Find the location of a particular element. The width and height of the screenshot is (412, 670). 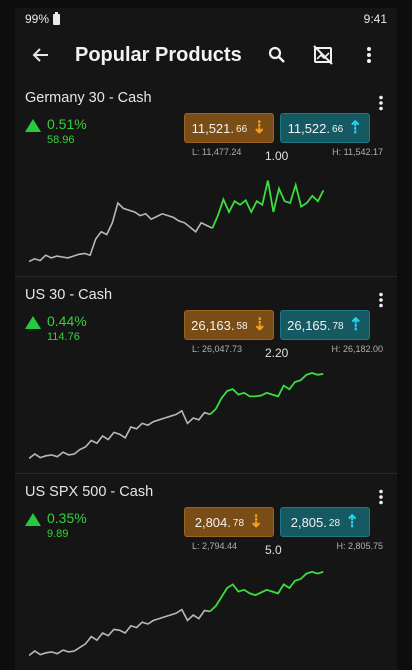

spread-value: 1.00 is located at coordinates (277, 156).